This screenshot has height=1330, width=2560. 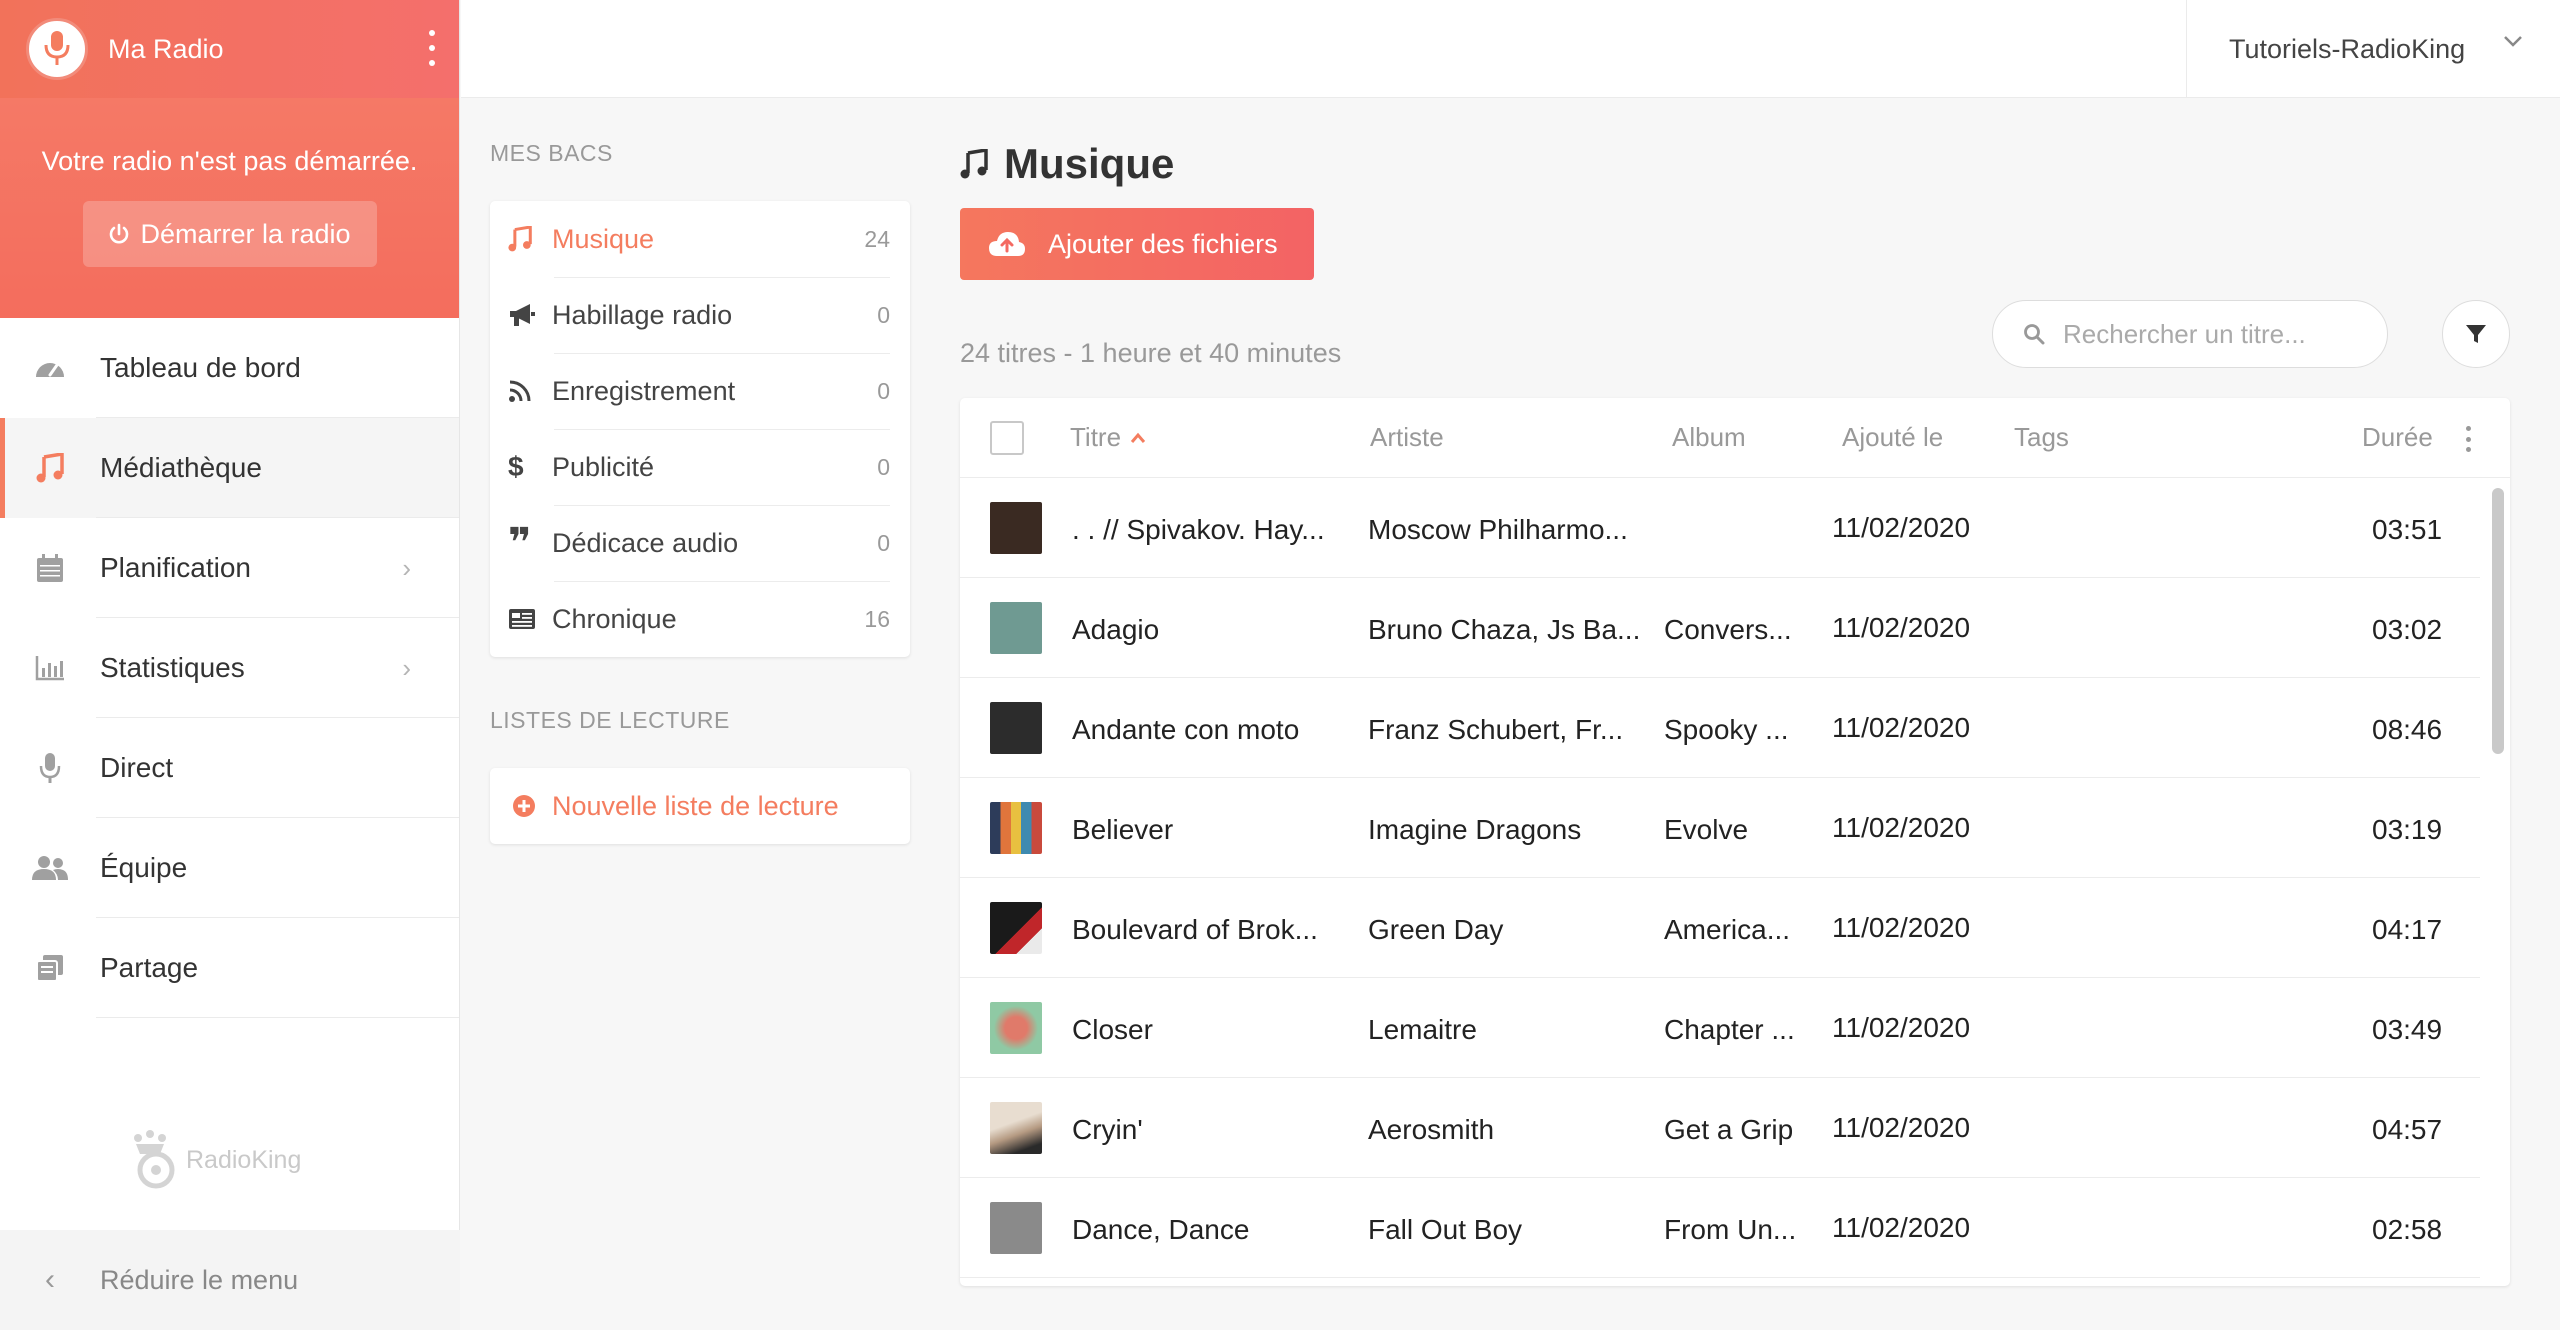 I want to click on share-icon, so click(x=50, y=968).